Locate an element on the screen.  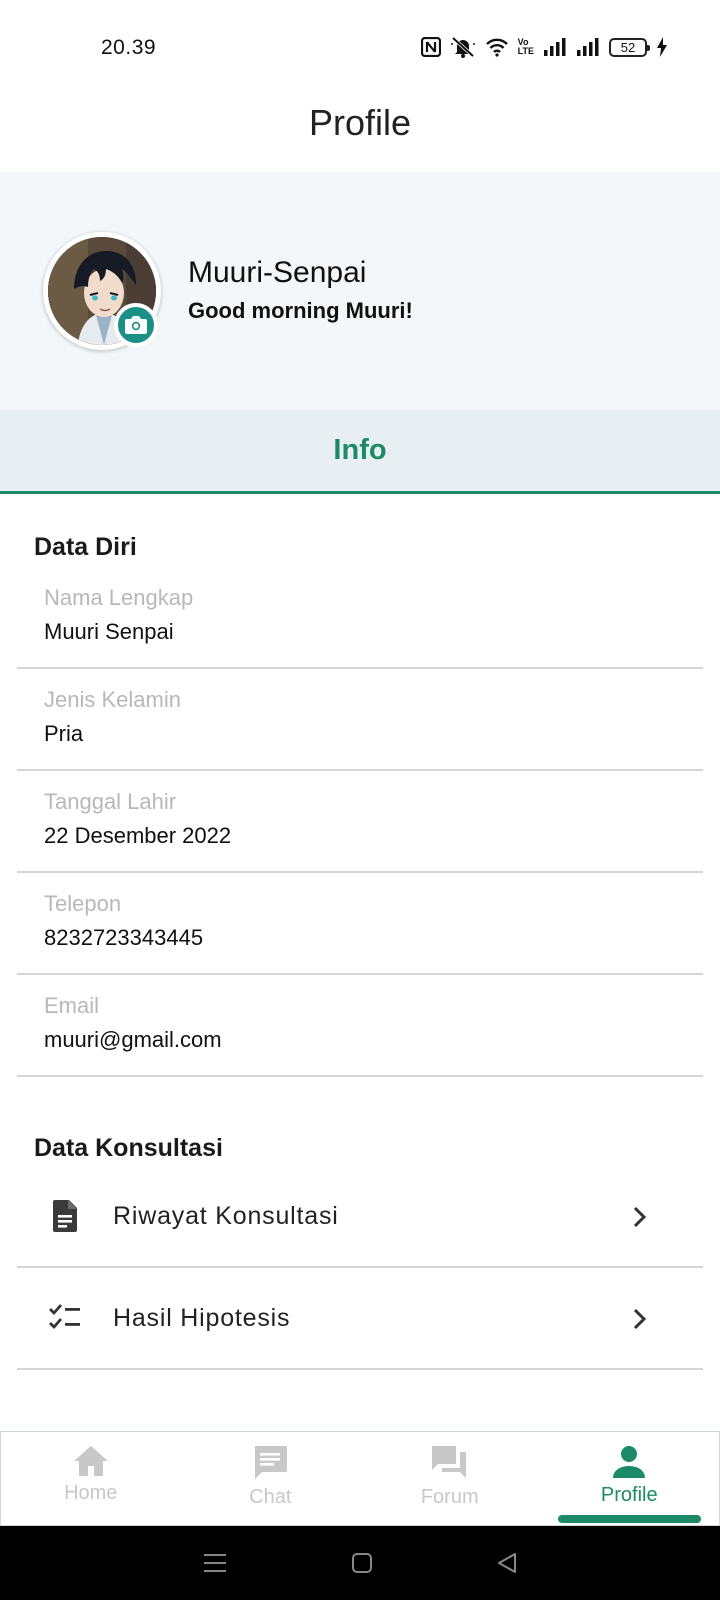
wifi-icon is located at coordinates (496, 47).